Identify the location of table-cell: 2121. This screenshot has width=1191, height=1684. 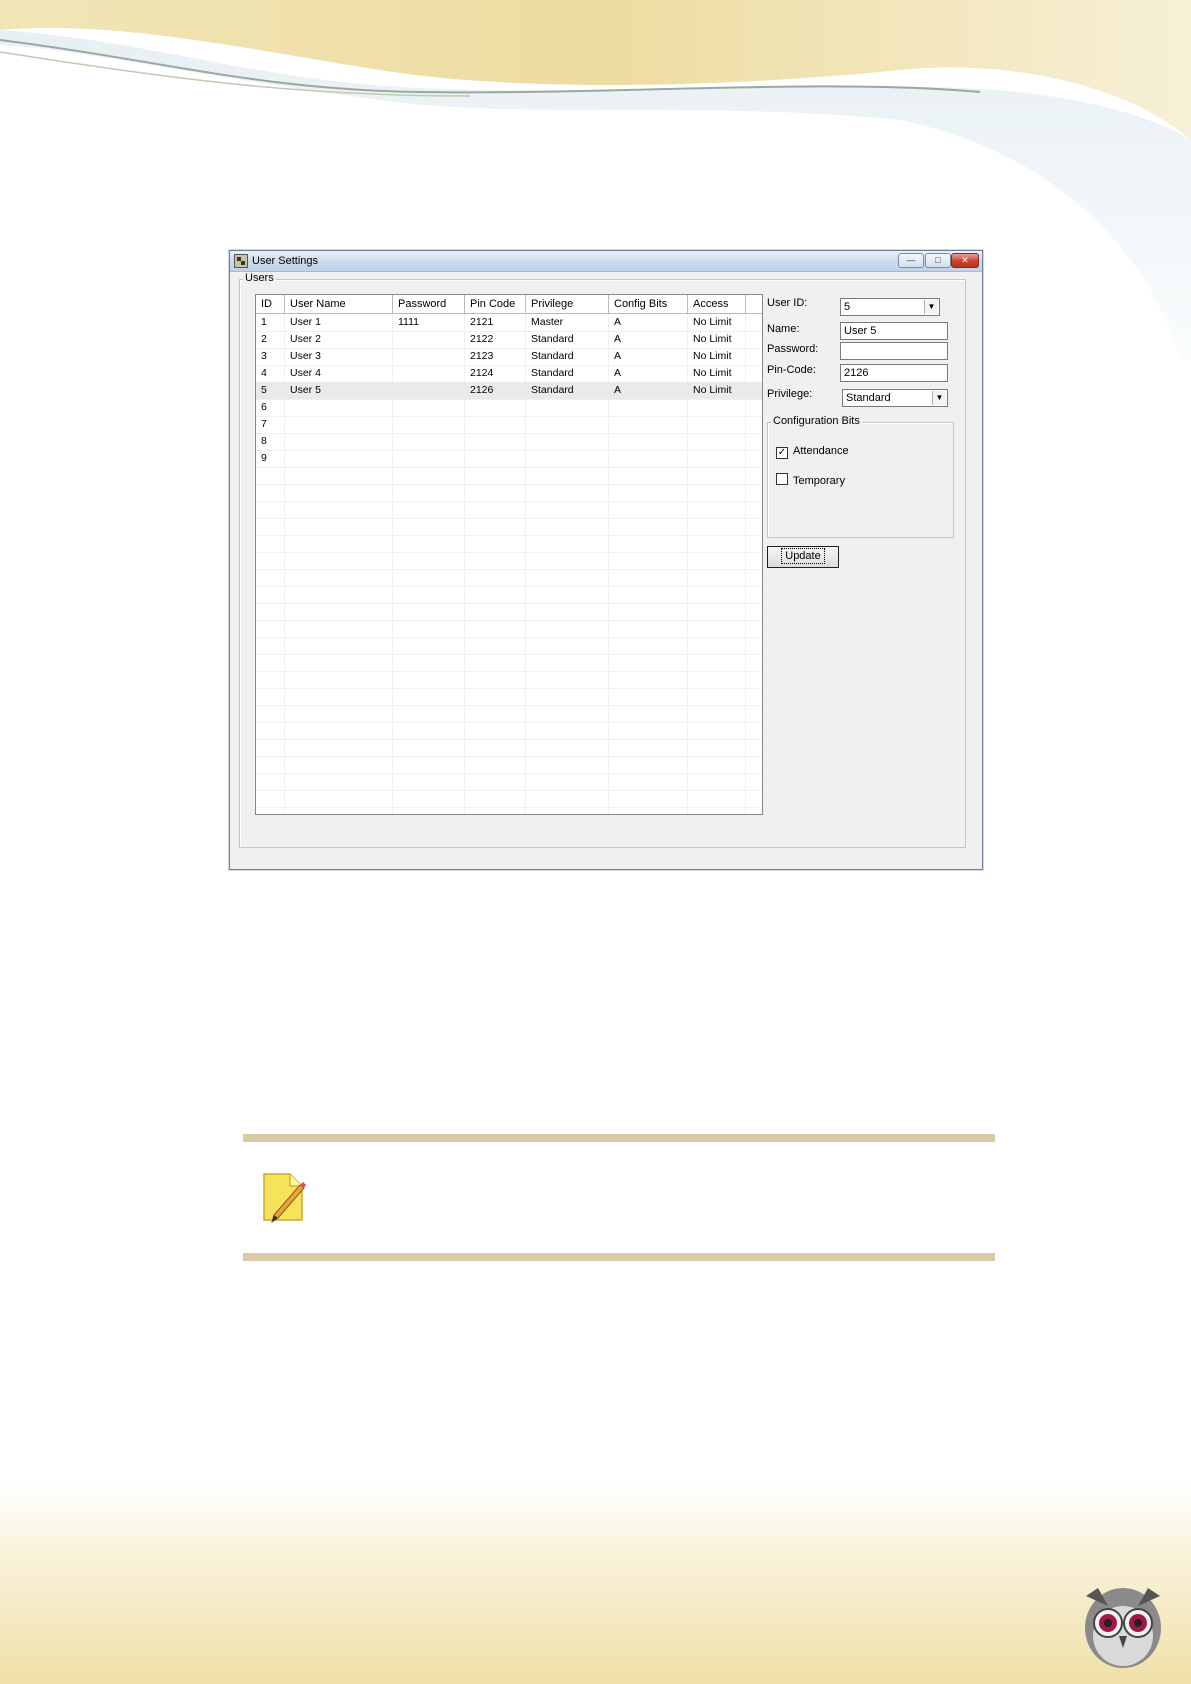
(482, 322).